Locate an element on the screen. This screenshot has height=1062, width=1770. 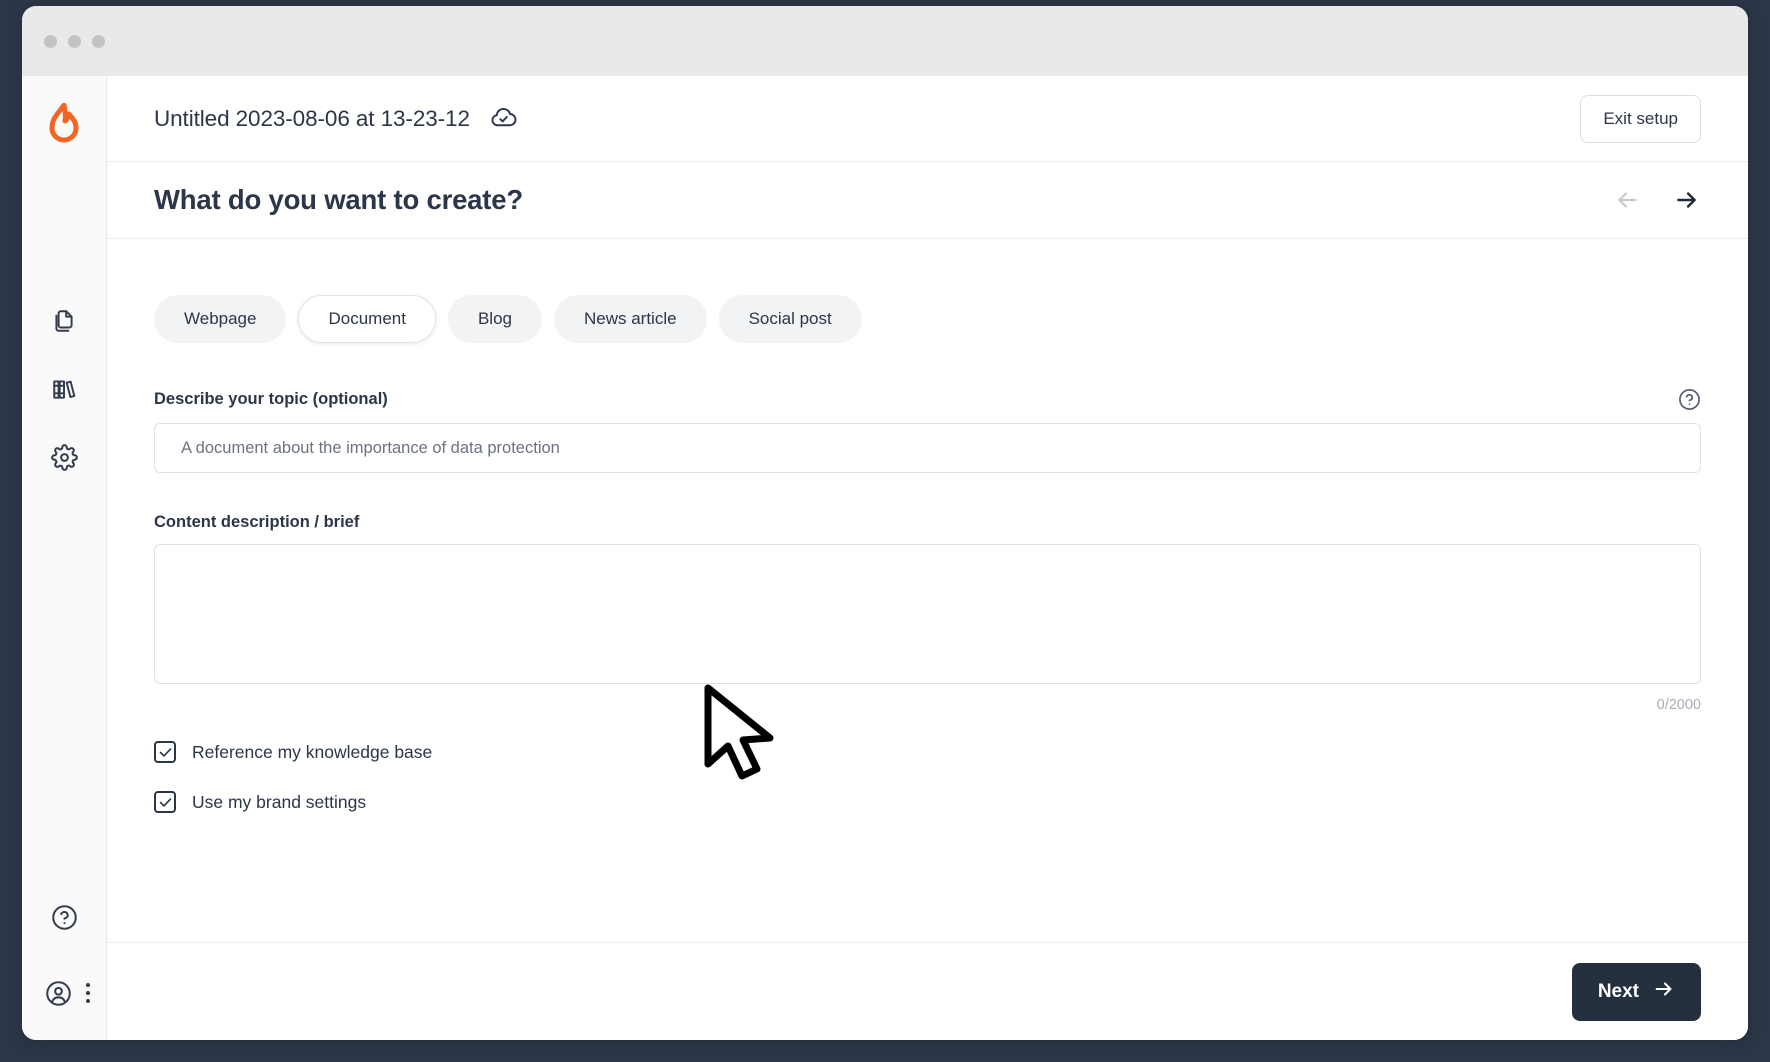
sidebar-item-library is located at coordinates (64, 389).